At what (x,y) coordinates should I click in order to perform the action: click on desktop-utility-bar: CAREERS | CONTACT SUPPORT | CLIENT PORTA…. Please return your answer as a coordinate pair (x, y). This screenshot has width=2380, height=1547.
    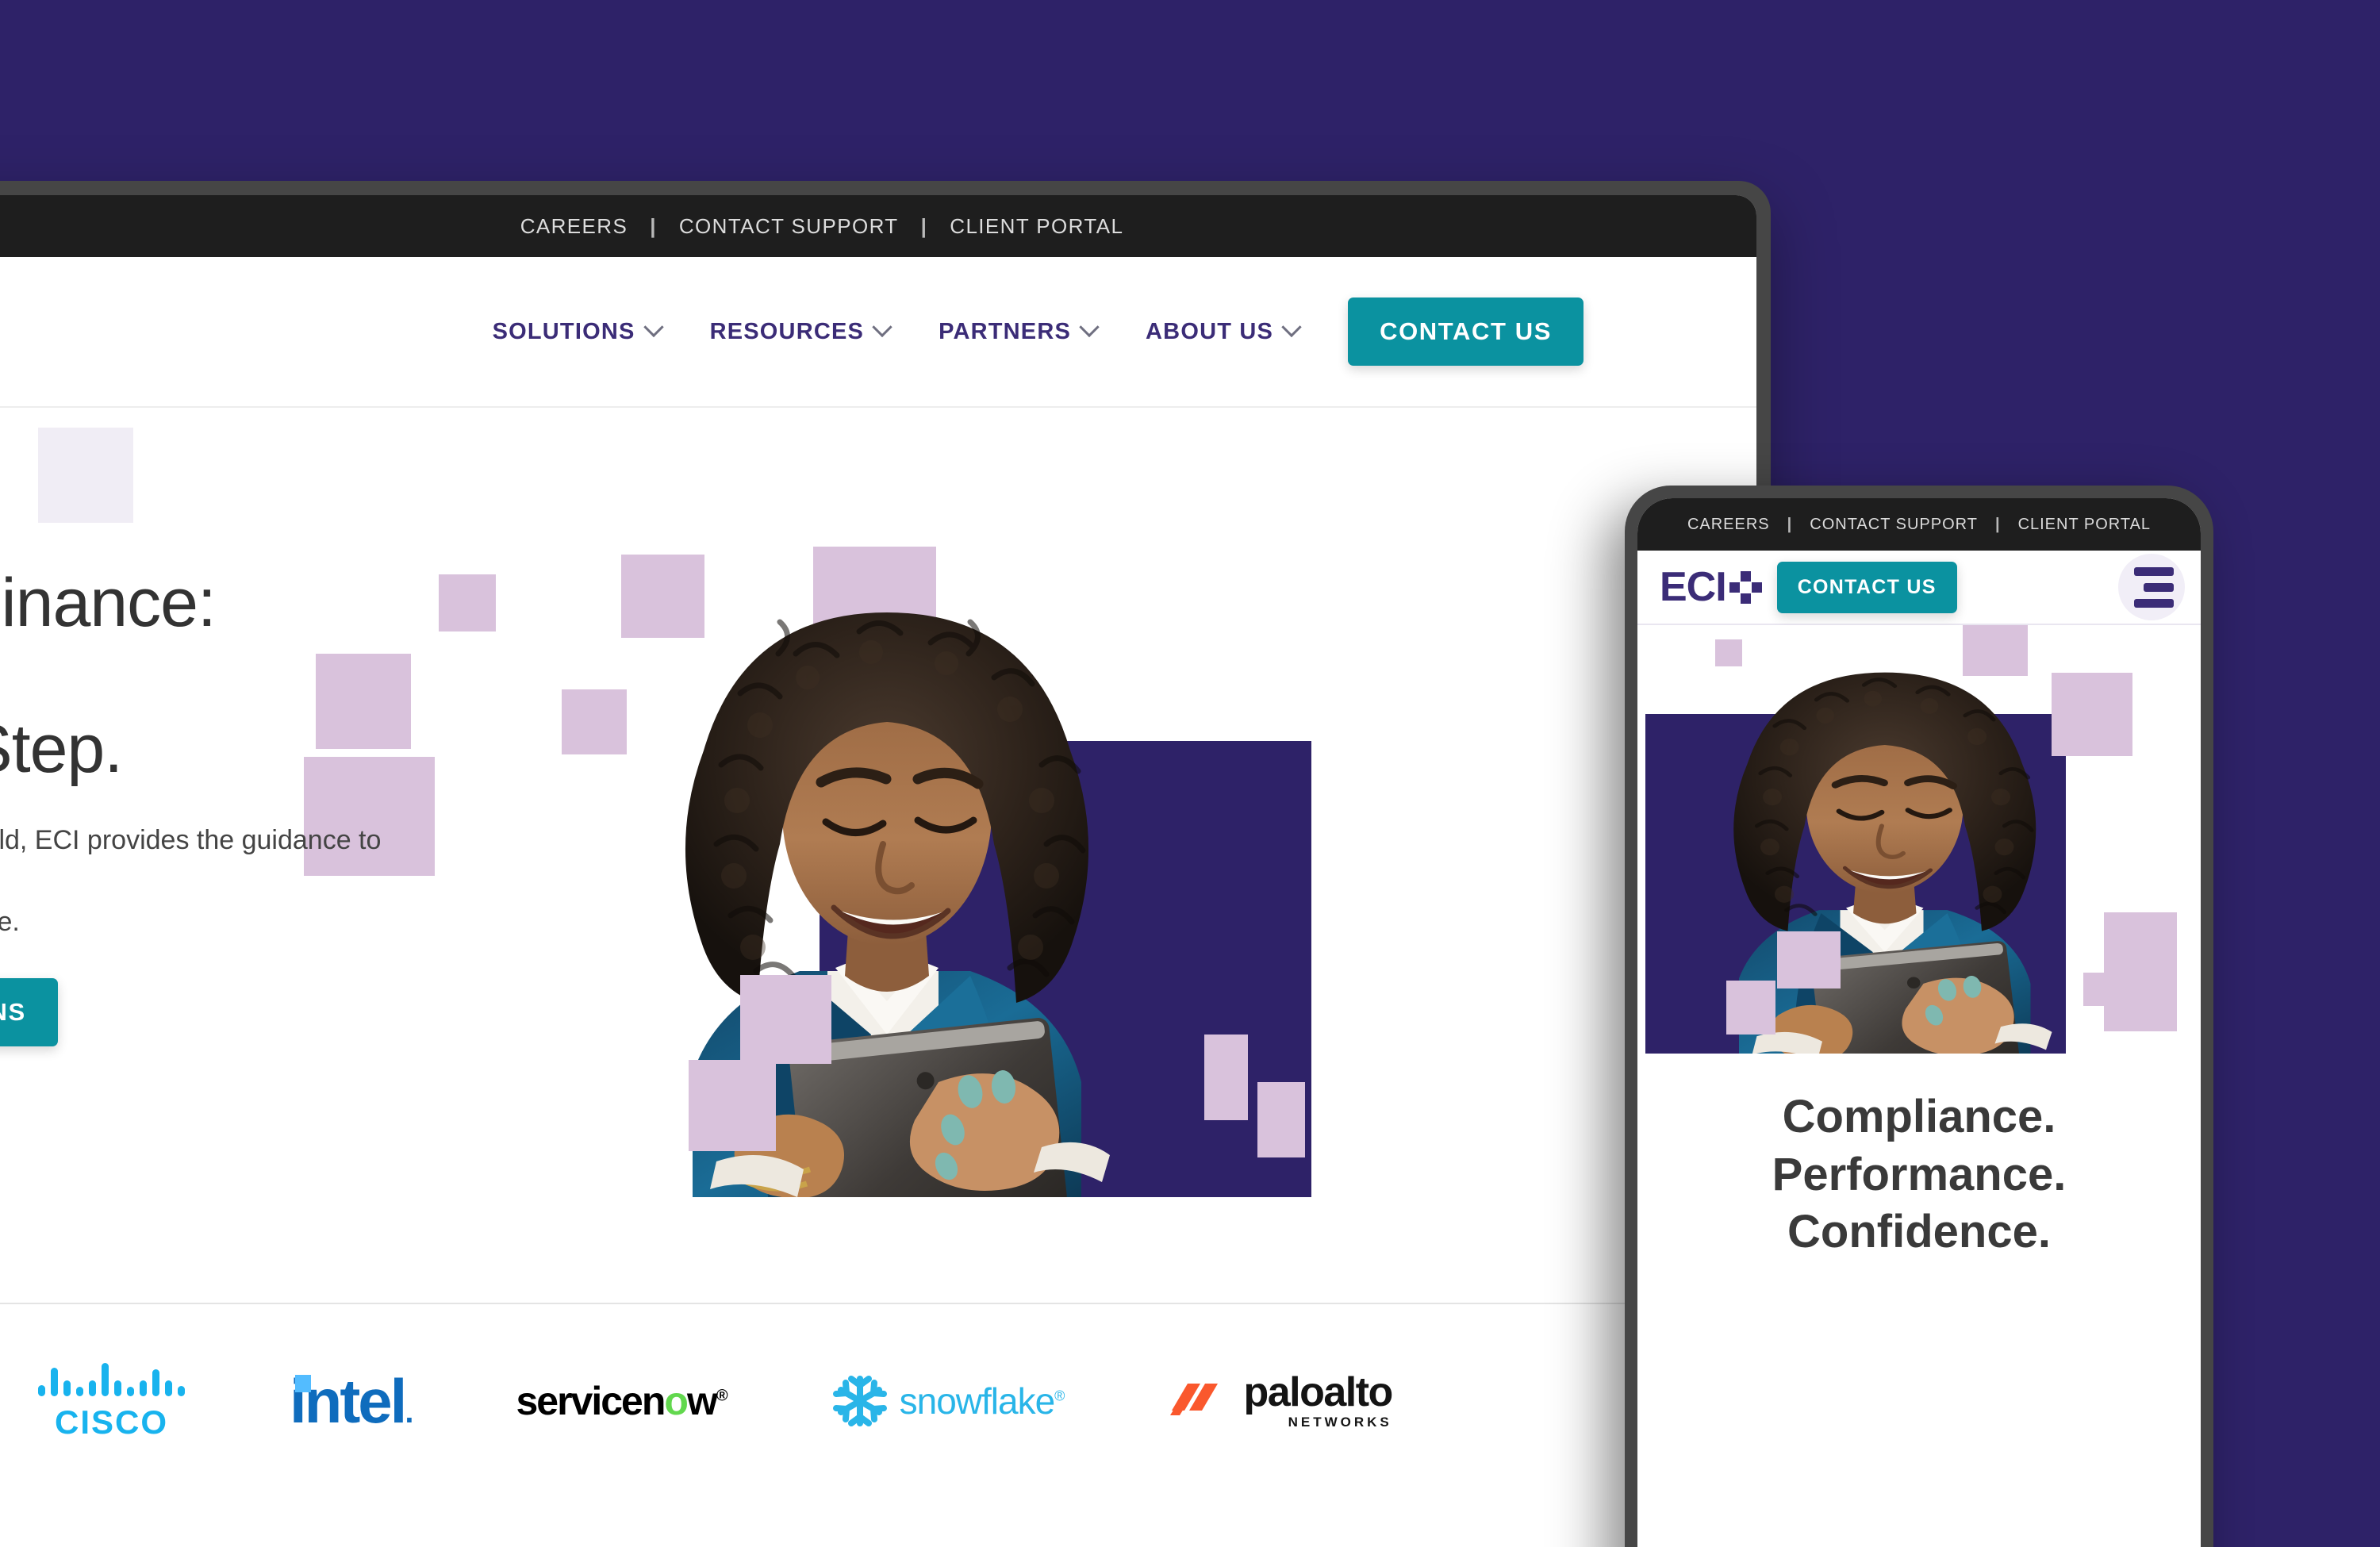
    Looking at the image, I should click on (878, 226).